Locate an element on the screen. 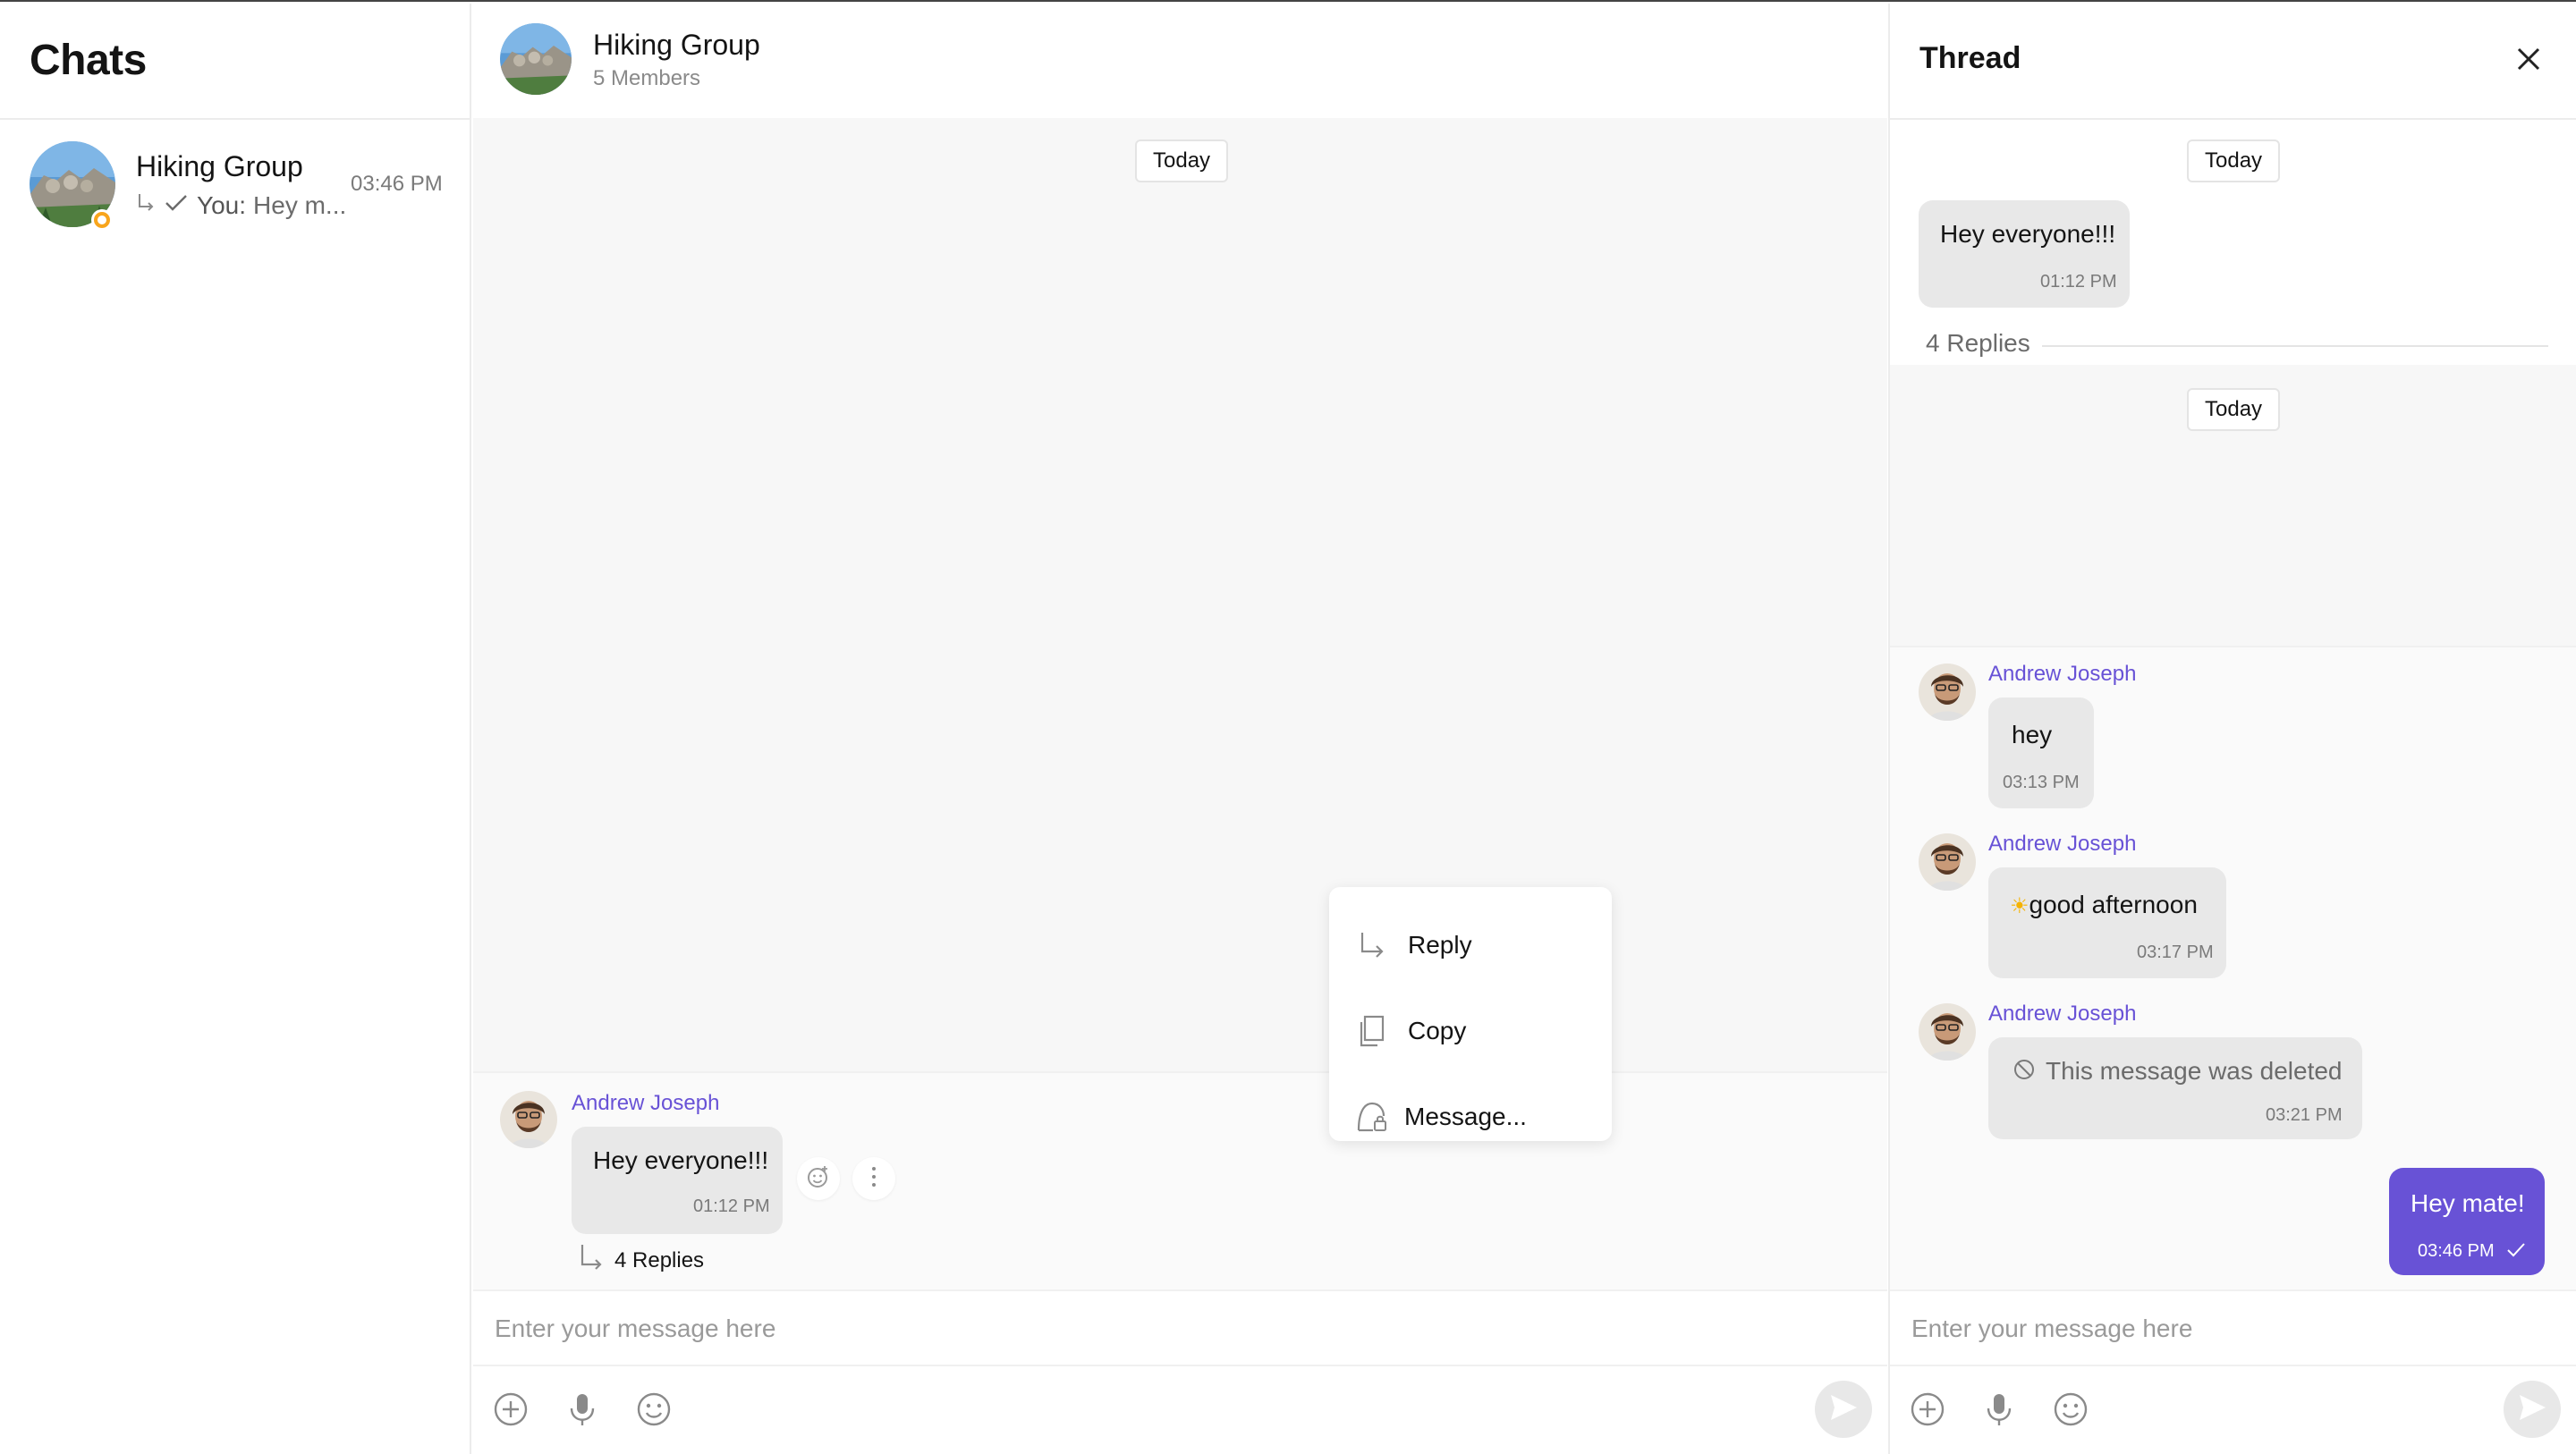 The height and width of the screenshot is (1454, 2576). menu-item-label: Reply is located at coordinates (1440, 945).